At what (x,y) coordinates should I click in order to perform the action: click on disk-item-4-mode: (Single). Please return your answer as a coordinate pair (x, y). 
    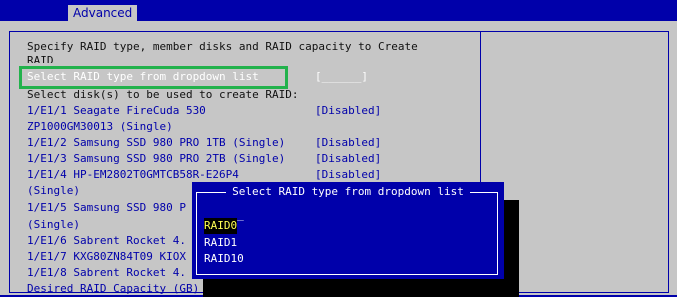
    Looking at the image, I should click on (53, 190).